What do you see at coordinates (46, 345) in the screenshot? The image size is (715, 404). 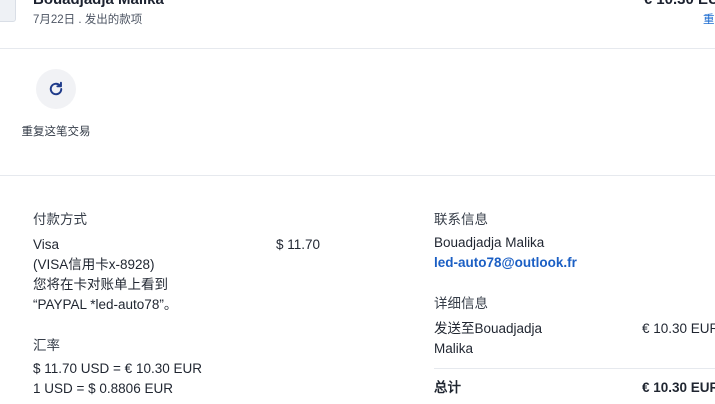 I see `exchange-rate-heading: 汇率` at bounding box center [46, 345].